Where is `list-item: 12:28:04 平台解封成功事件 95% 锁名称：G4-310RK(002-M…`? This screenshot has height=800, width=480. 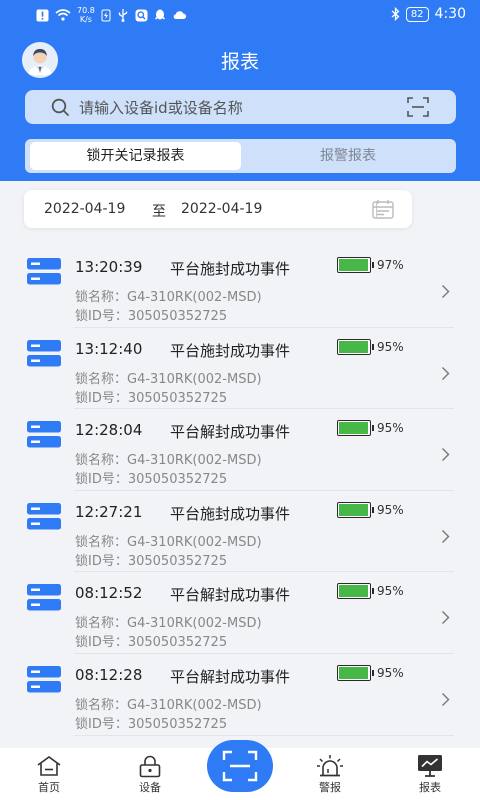 list-item: 12:28:04 平台解封成功事件 95% 锁名称：G4-310RK(002-M… is located at coordinates (240, 450).